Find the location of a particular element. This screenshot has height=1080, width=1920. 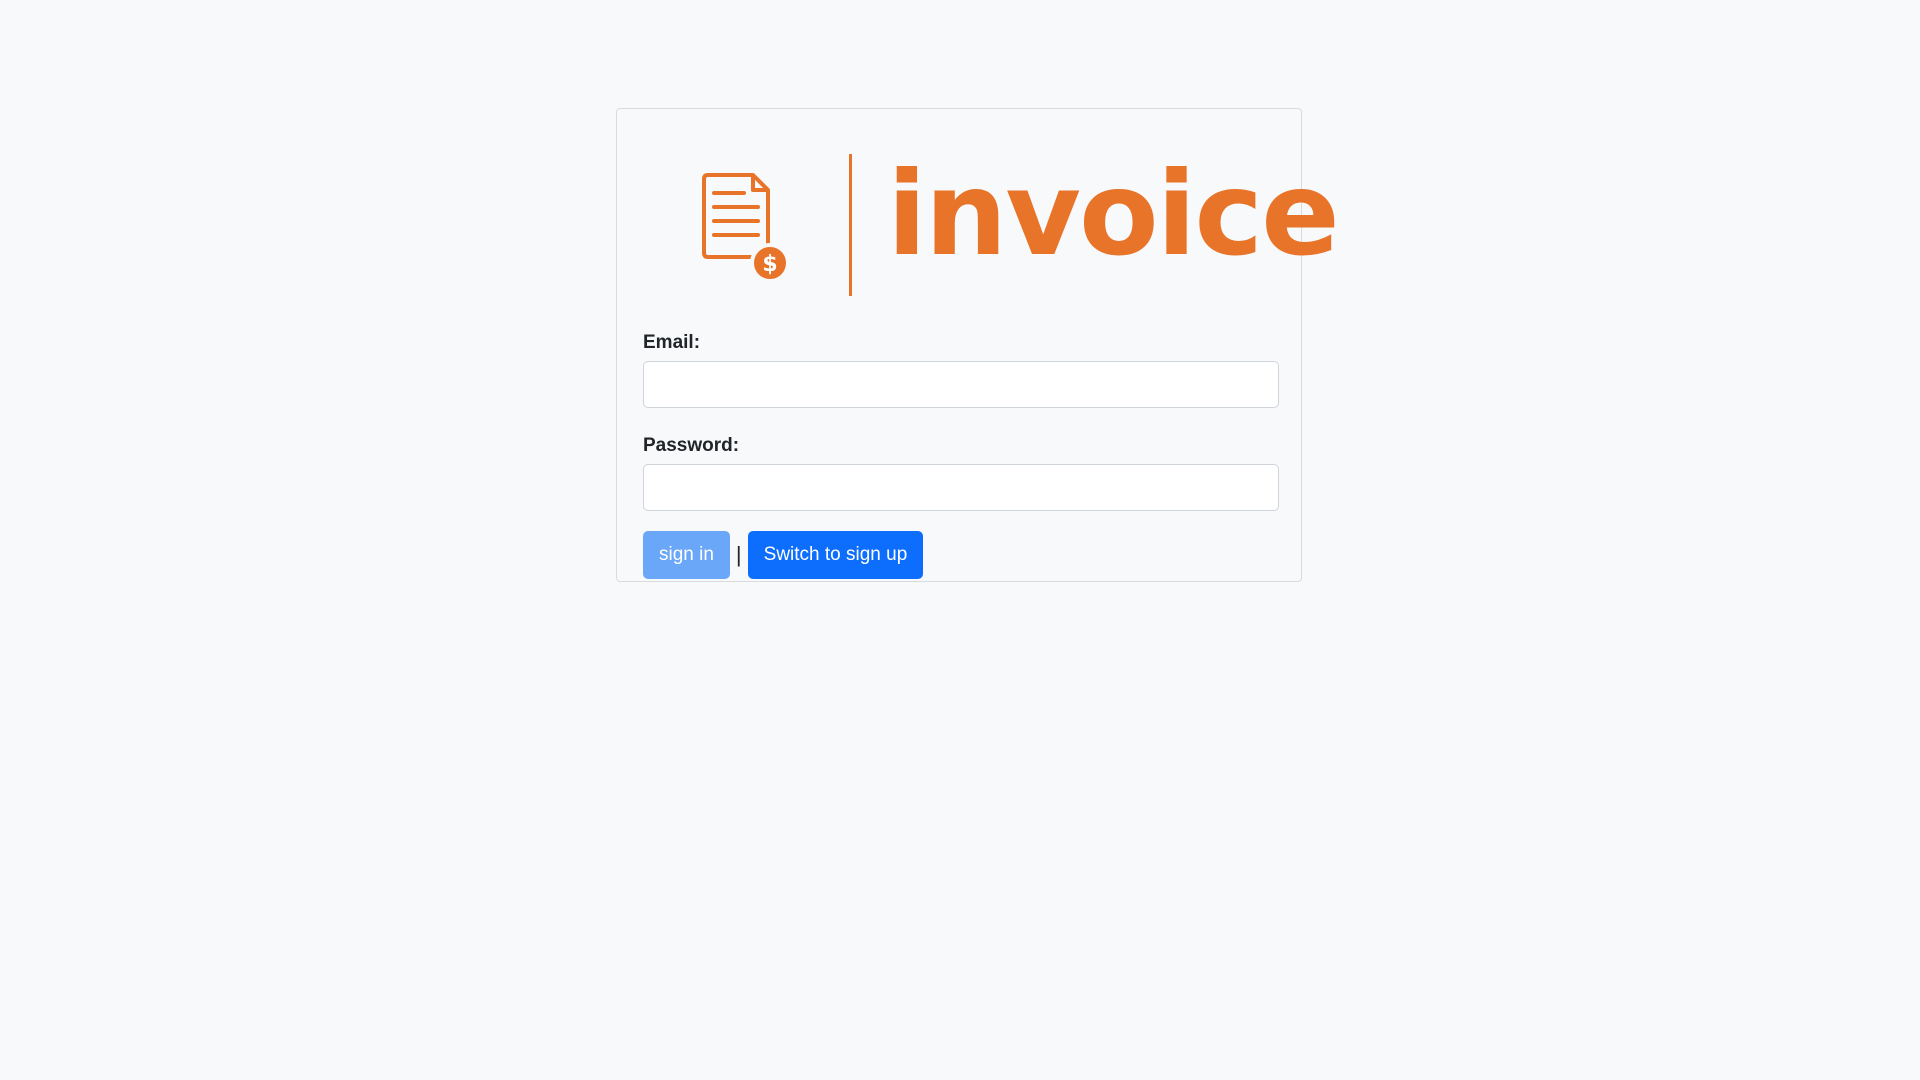

password-field-group: Password: is located at coordinates (961, 472).